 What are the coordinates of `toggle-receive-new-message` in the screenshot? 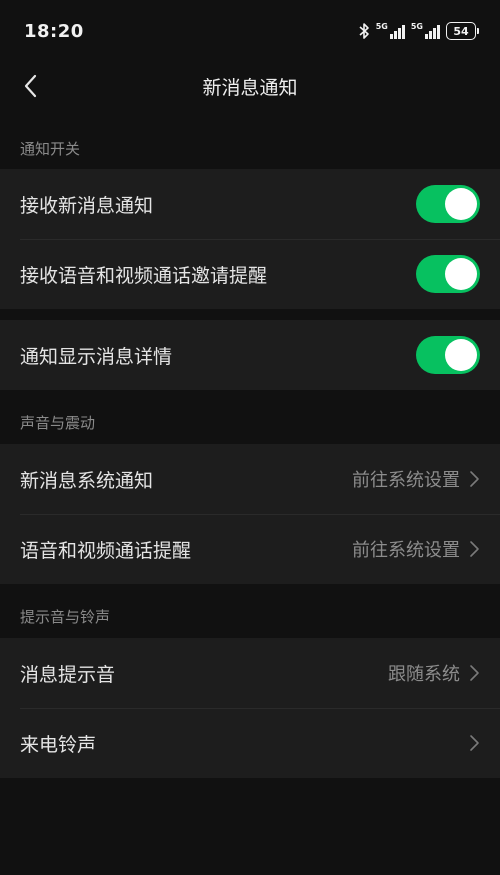 It's located at (448, 204).